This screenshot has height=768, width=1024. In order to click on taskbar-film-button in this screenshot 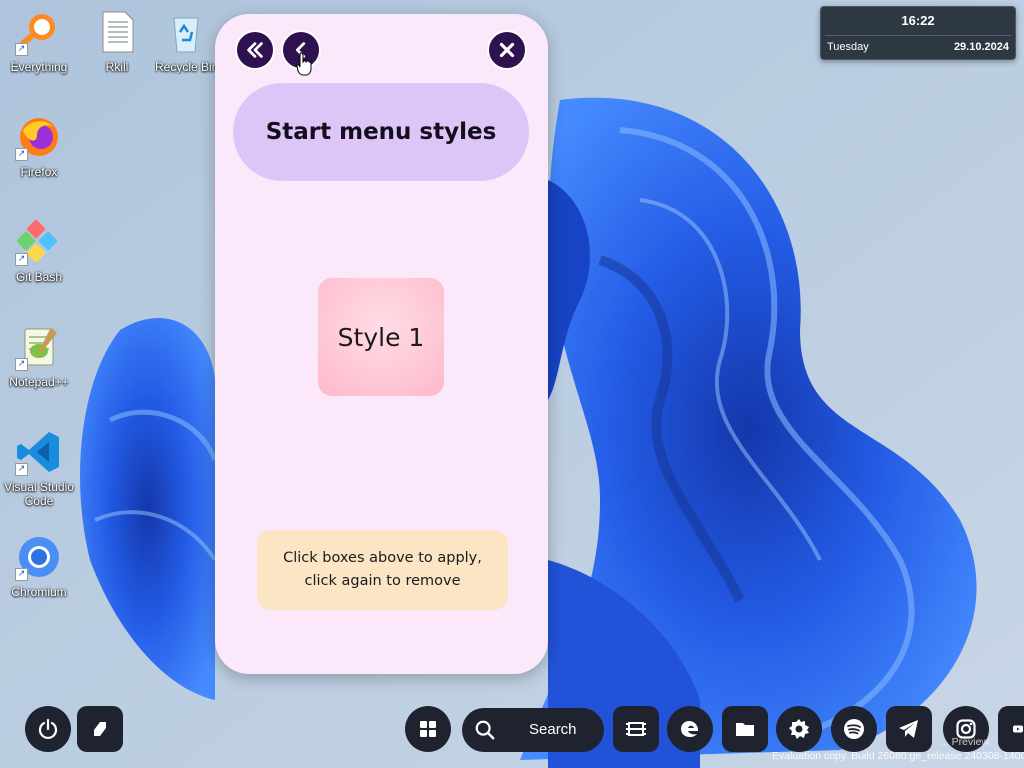, I will do `click(636, 729)`.